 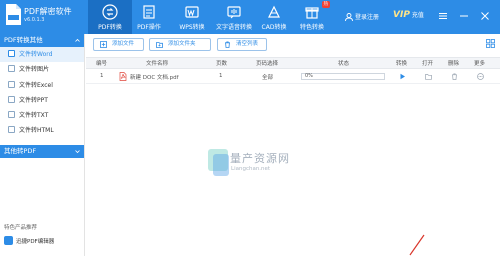 I want to click on txt-doc-icon, so click(x=11, y=115).